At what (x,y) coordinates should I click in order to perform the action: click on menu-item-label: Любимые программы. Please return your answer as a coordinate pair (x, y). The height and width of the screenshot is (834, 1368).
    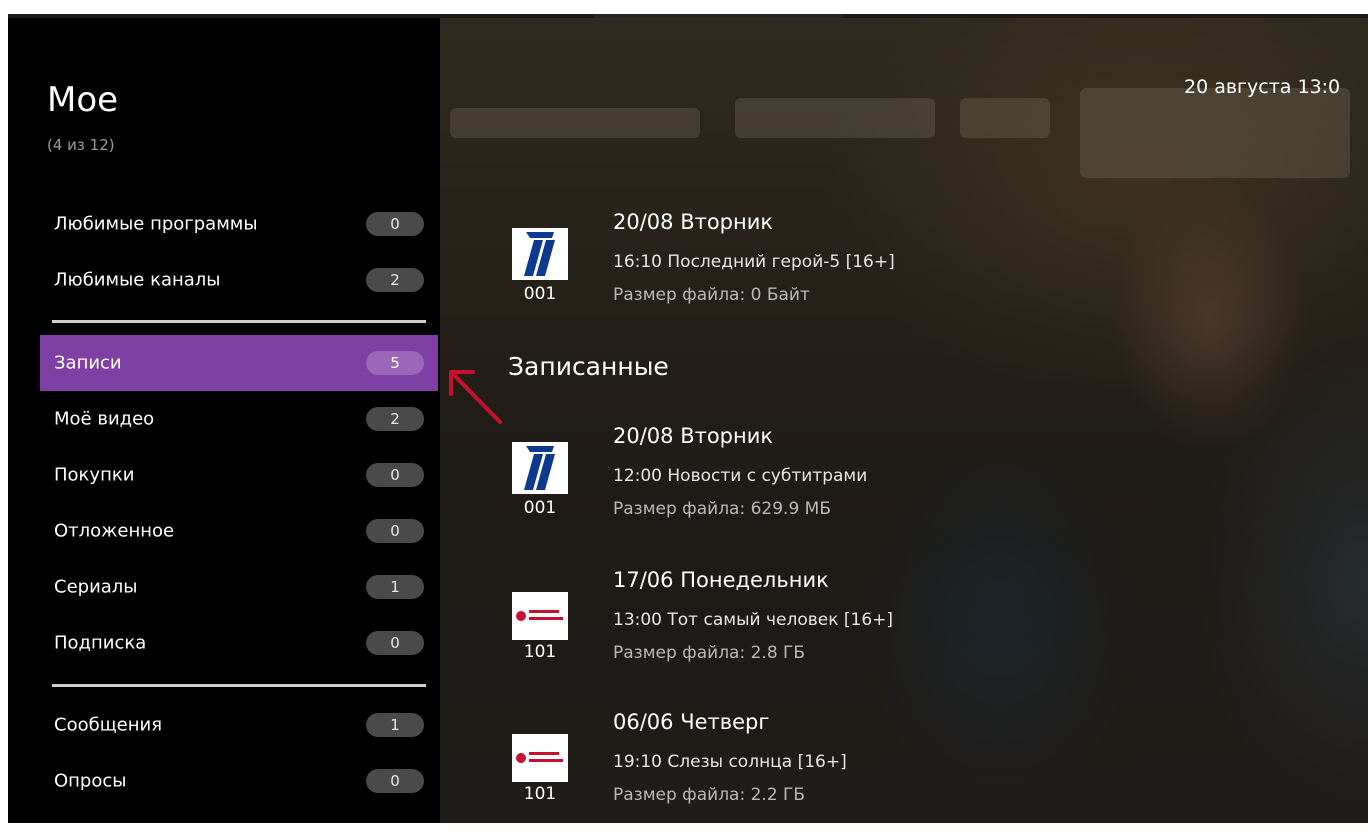
    Looking at the image, I should click on (156, 224).